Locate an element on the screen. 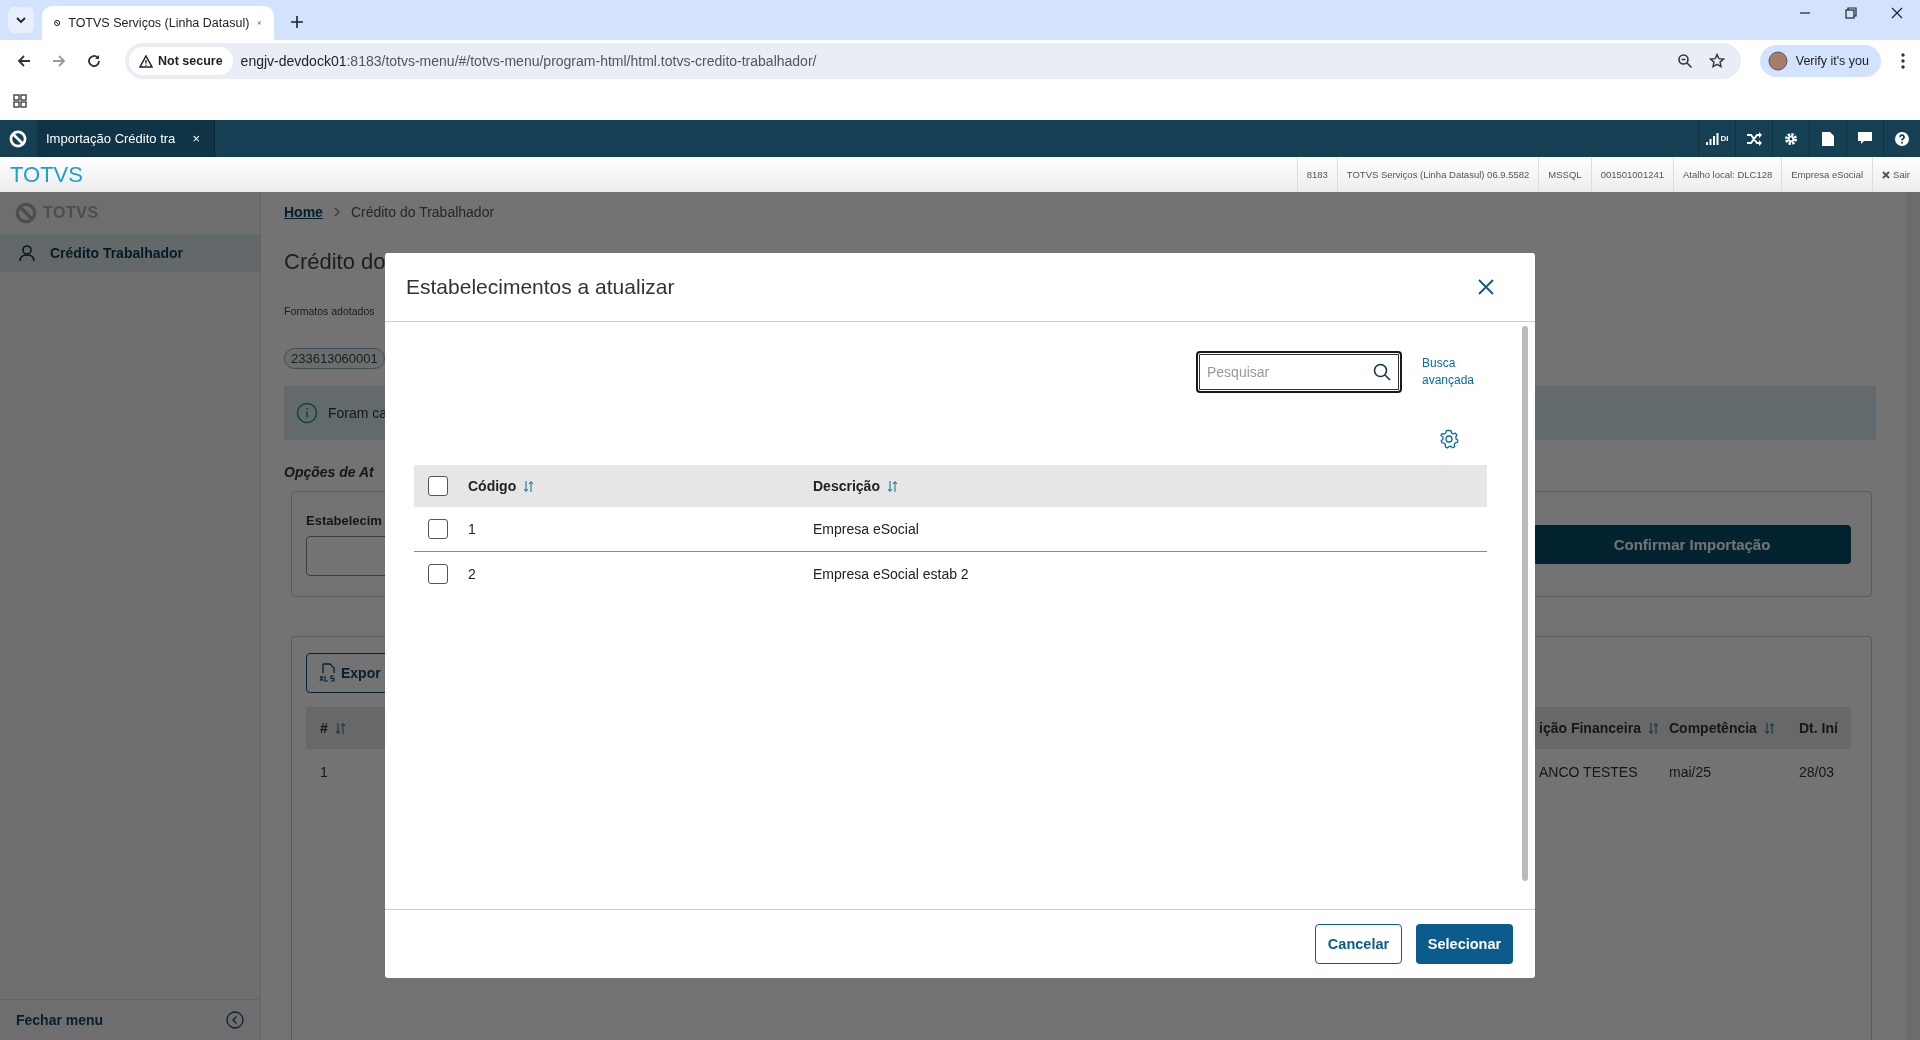  table-cell: Empresa eSocial is located at coordinates (866, 529).